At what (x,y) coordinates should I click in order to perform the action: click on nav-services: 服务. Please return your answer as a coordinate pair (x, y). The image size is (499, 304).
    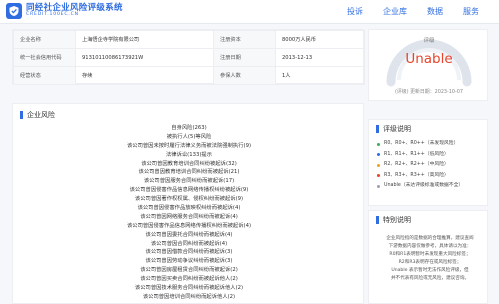
    Looking at the image, I should click on (471, 11).